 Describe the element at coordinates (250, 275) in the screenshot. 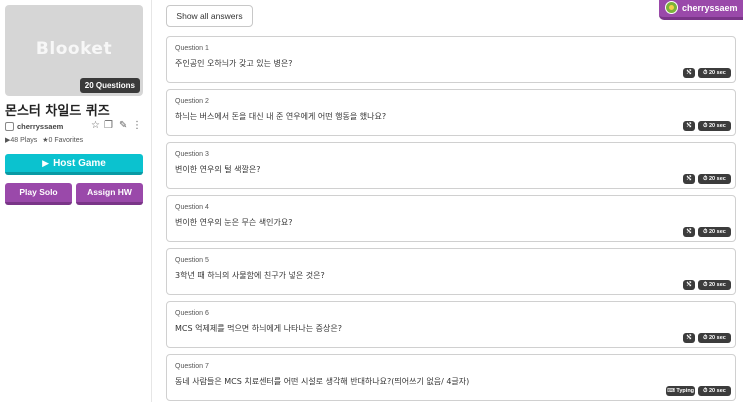

I see `question-text: 3학년 때 하늬의 사물함에 친구가 넣은 것은?` at that location.